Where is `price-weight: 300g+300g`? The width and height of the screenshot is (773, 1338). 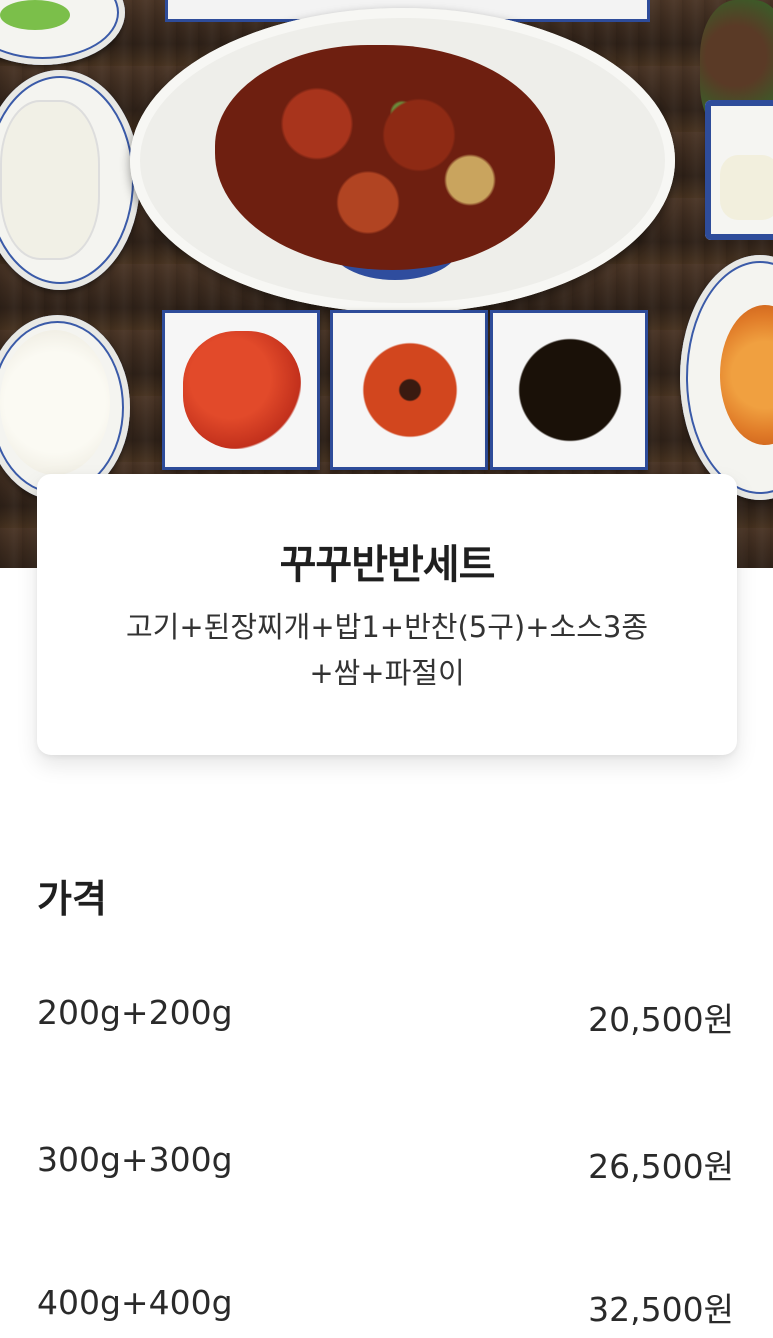 price-weight: 300g+300g is located at coordinates (135, 1159).